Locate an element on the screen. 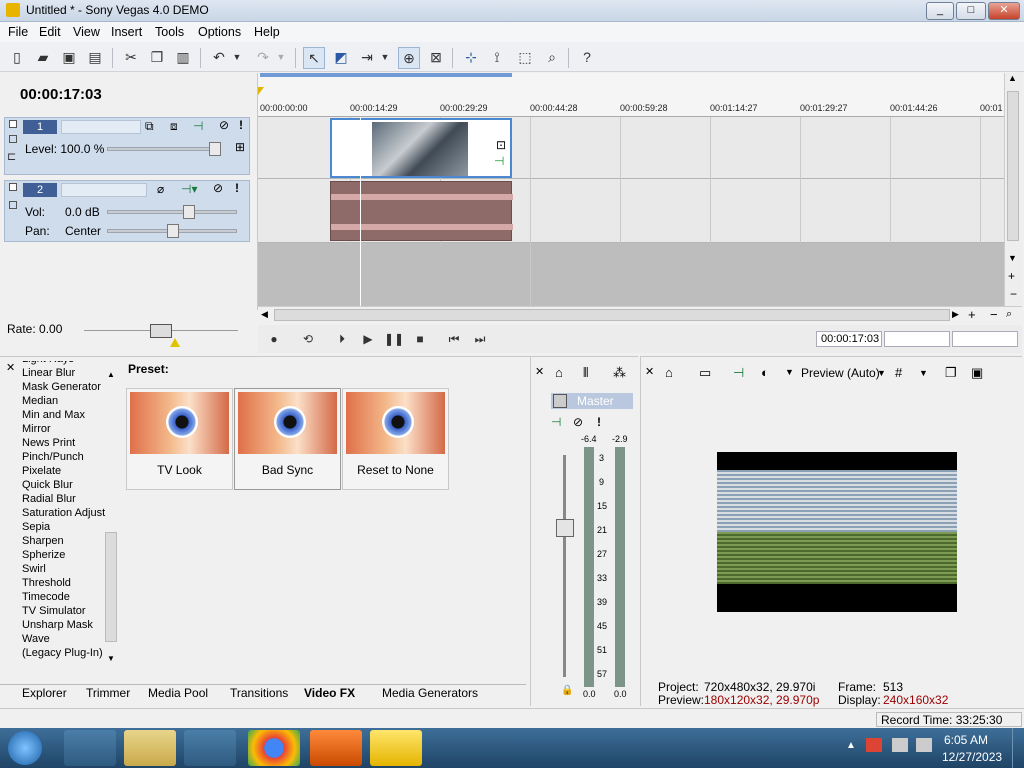 This screenshot has width=1024, height=768. master-fader-track is located at coordinates (564, 566).